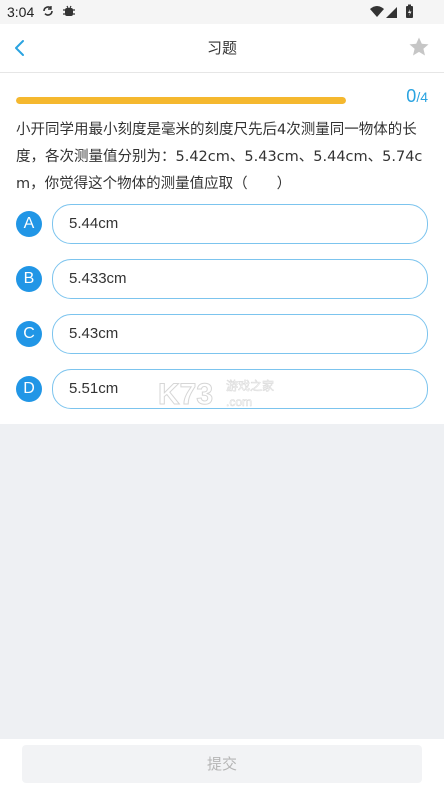  Describe the element at coordinates (377, 11) in the screenshot. I see `wifi-icon` at that location.